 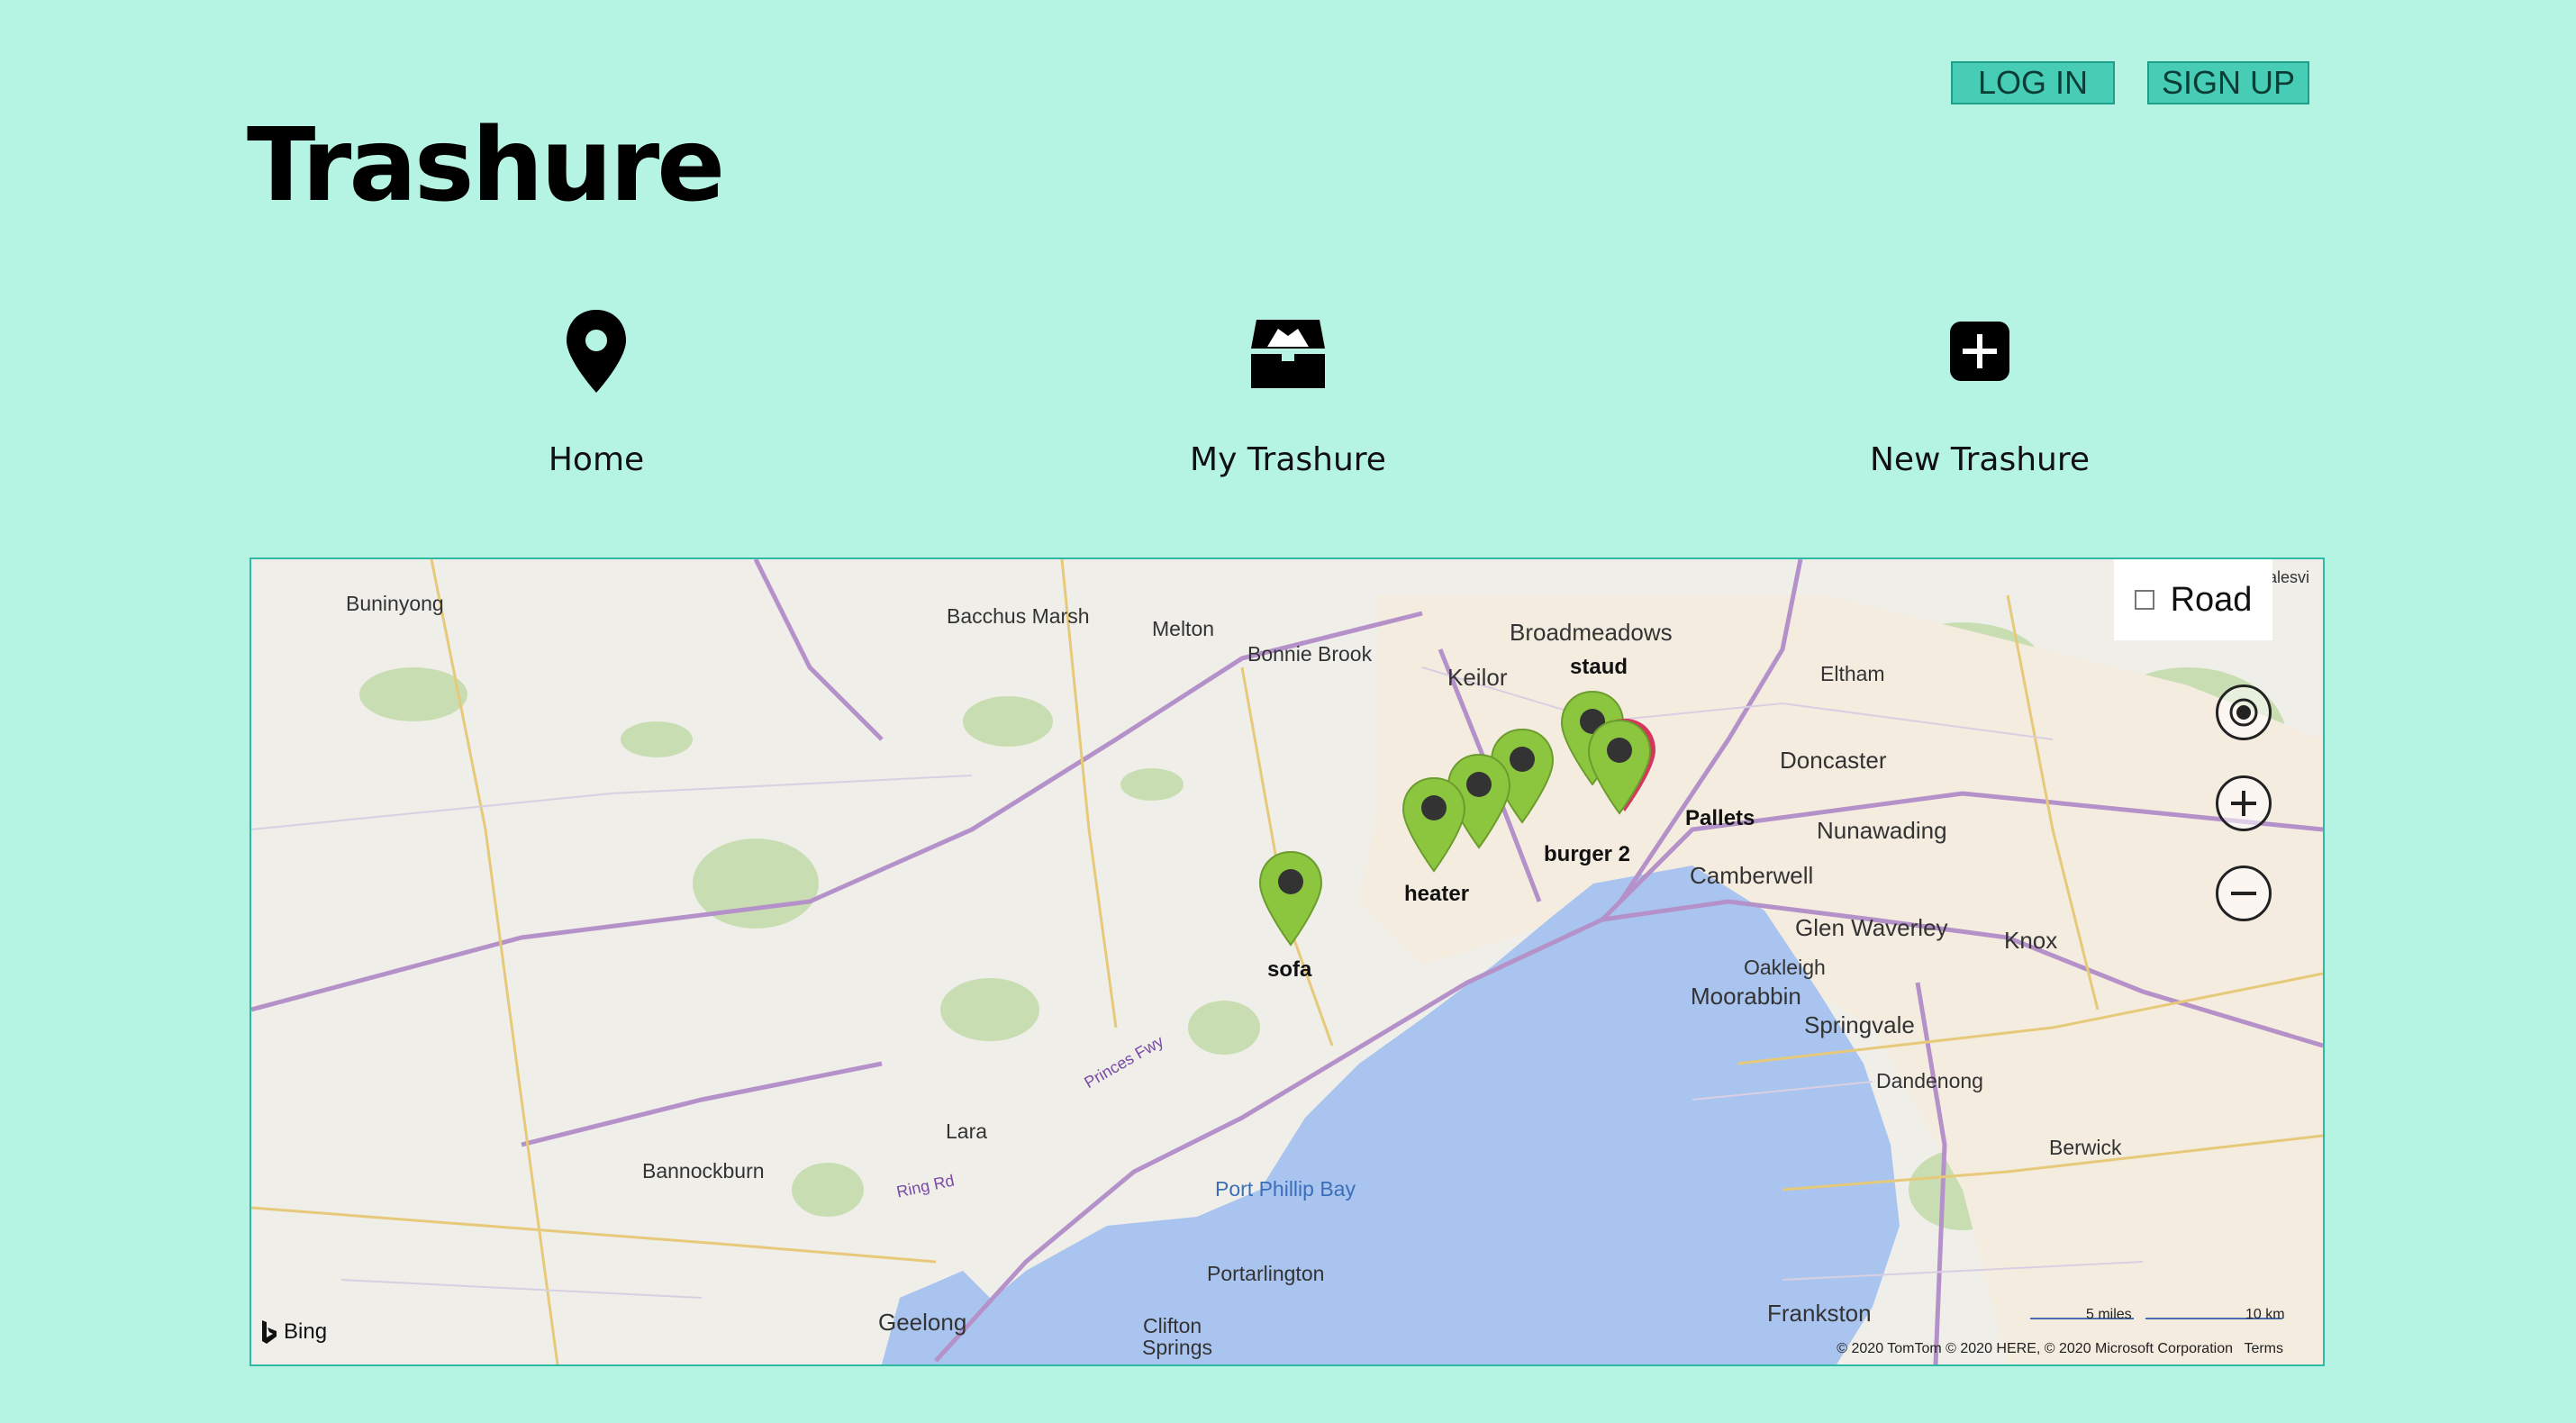 What do you see at coordinates (923, 1322) in the screenshot?
I see `place-label: Geelong` at bounding box center [923, 1322].